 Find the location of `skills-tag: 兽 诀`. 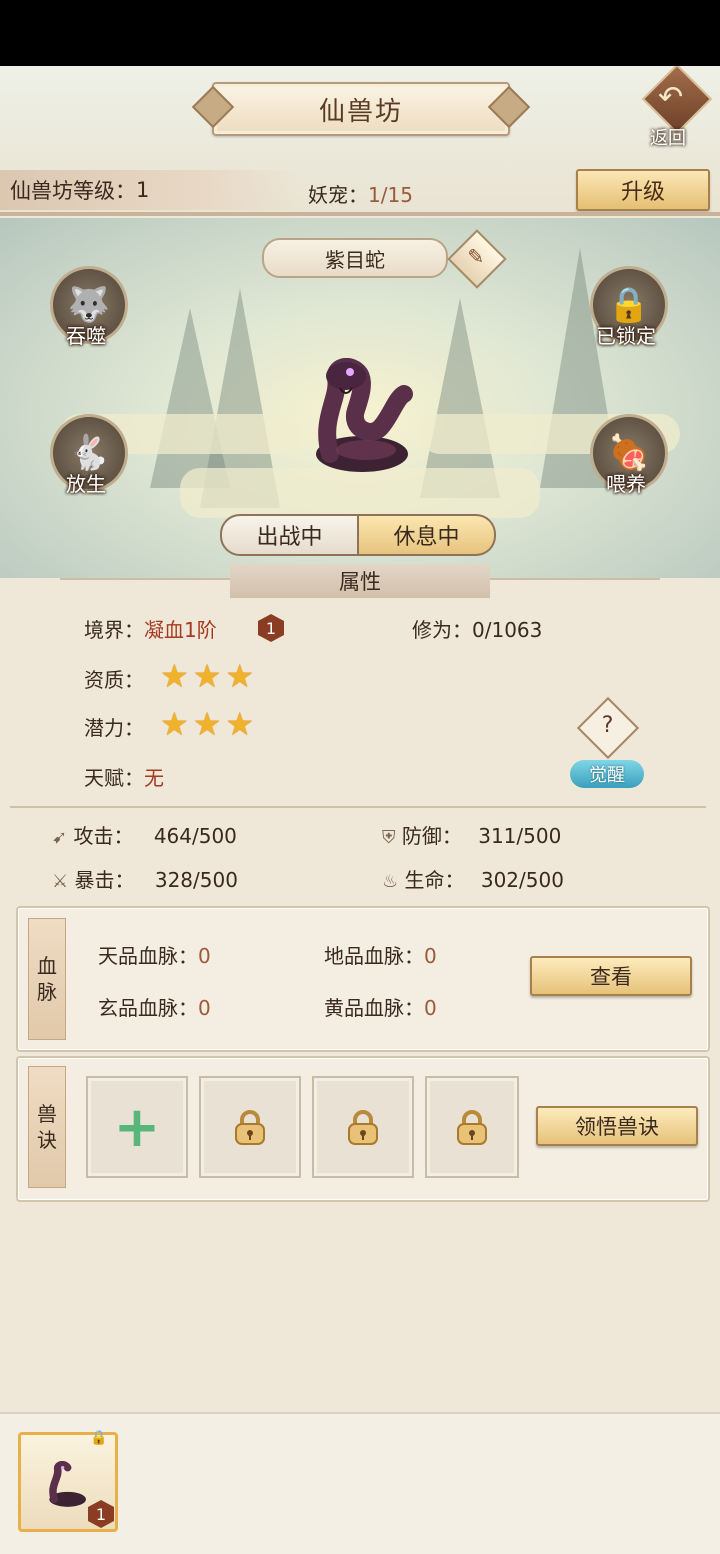

skills-tag: 兽 诀 is located at coordinates (47, 1127).